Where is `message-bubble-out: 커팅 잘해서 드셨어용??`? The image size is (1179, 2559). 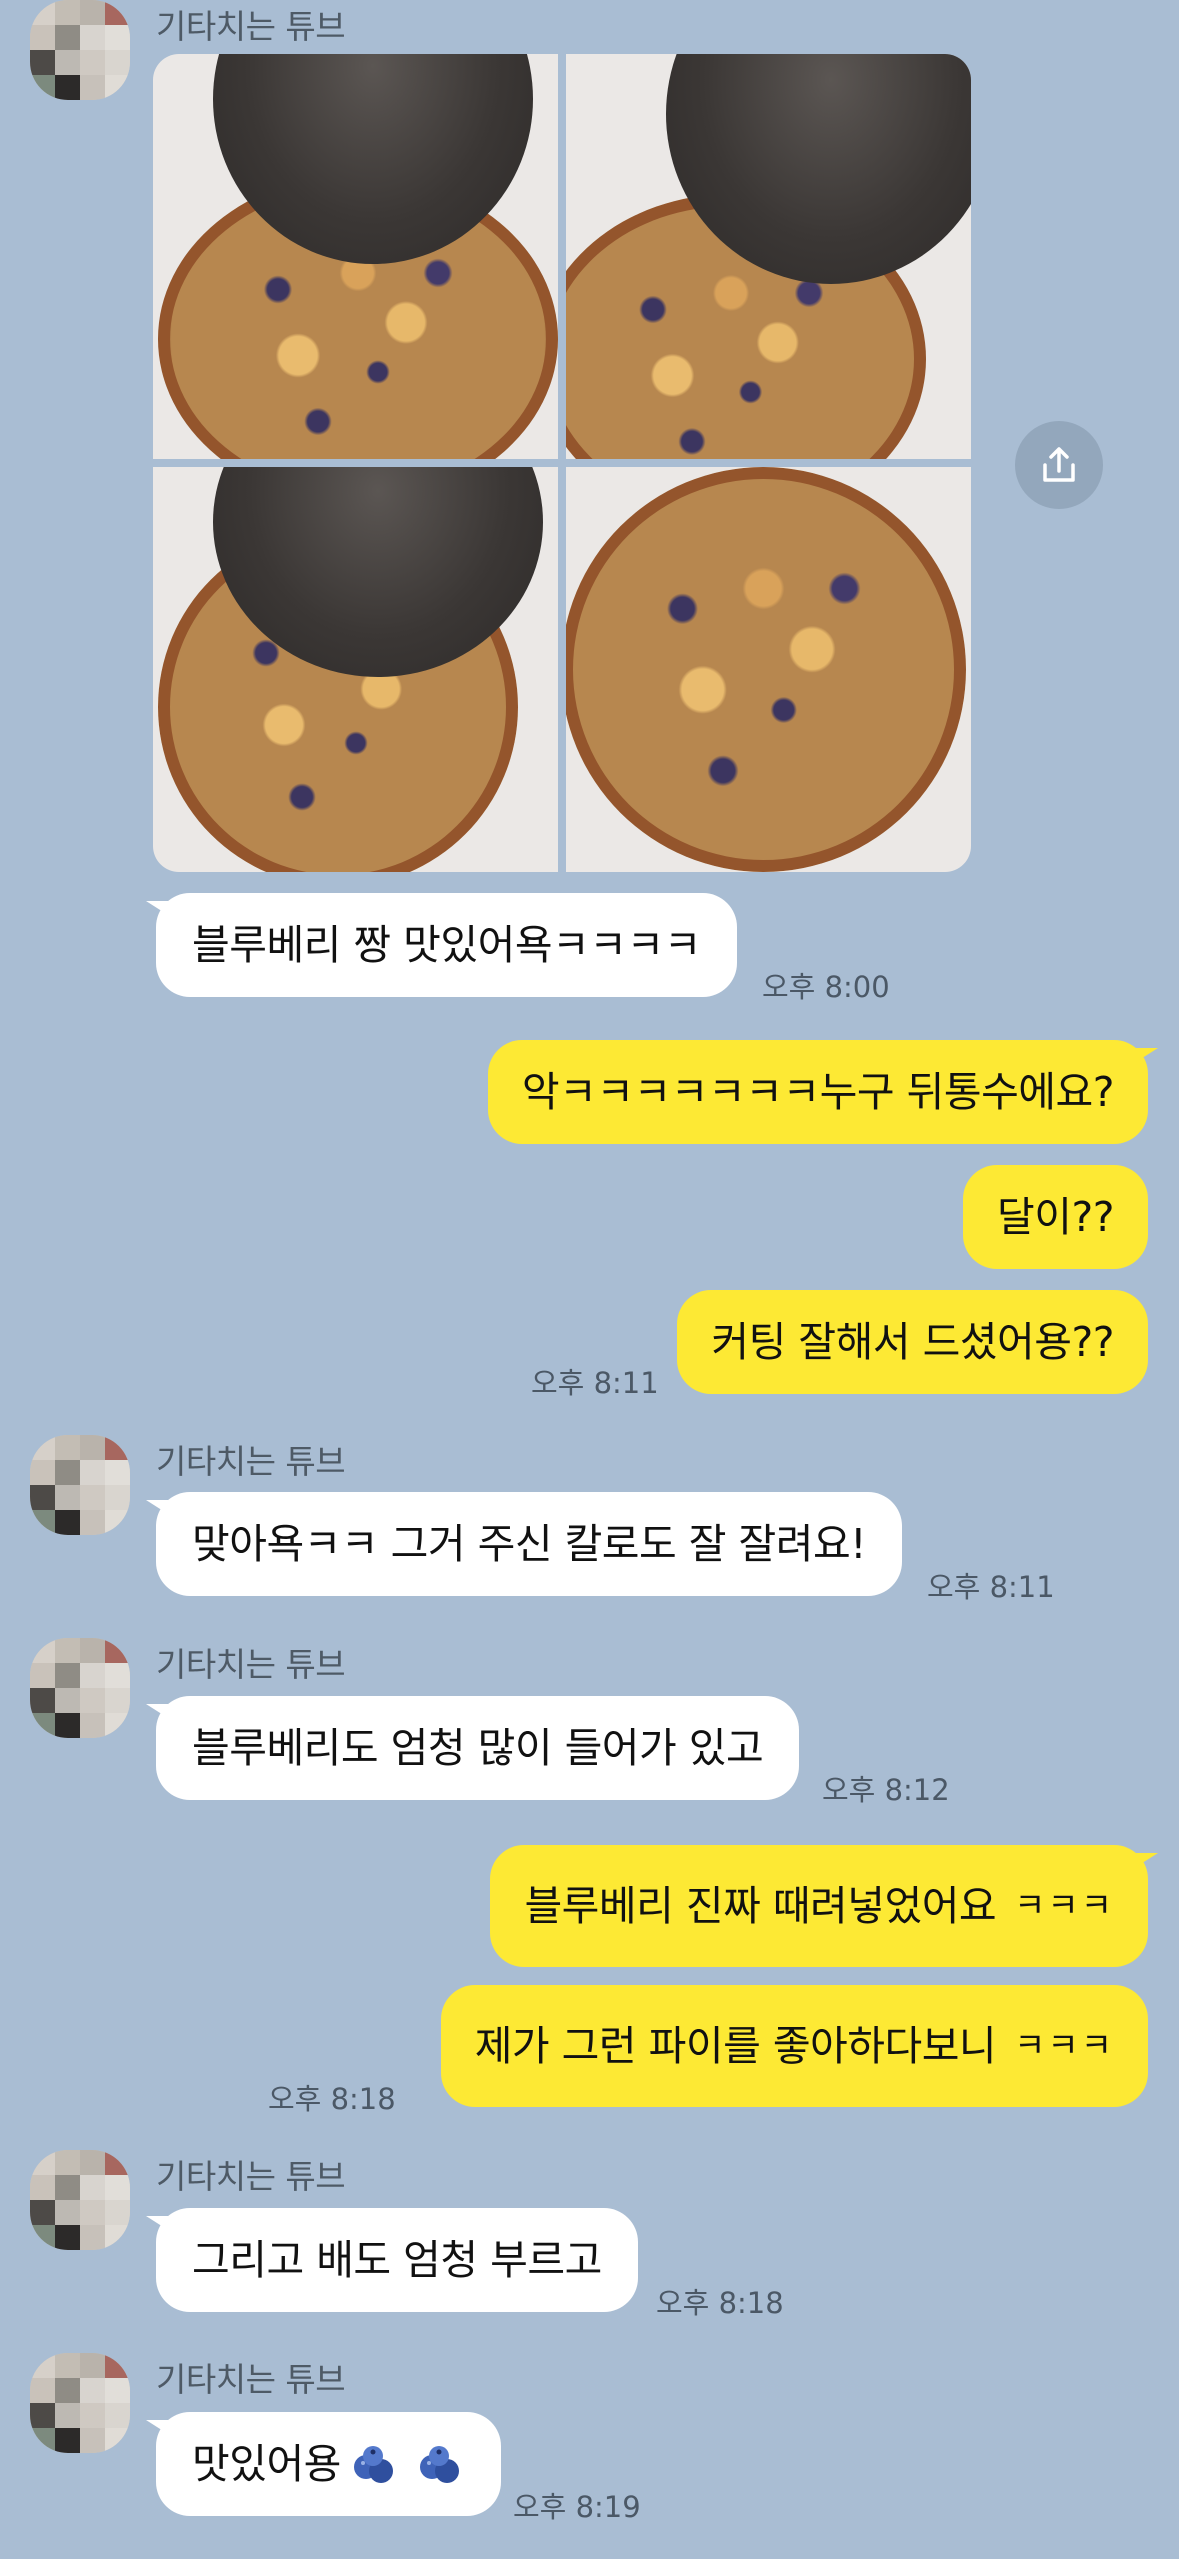 message-bubble-out: 커팅 잘해서 드셨어용?? is located at coordinates (912, 1342).